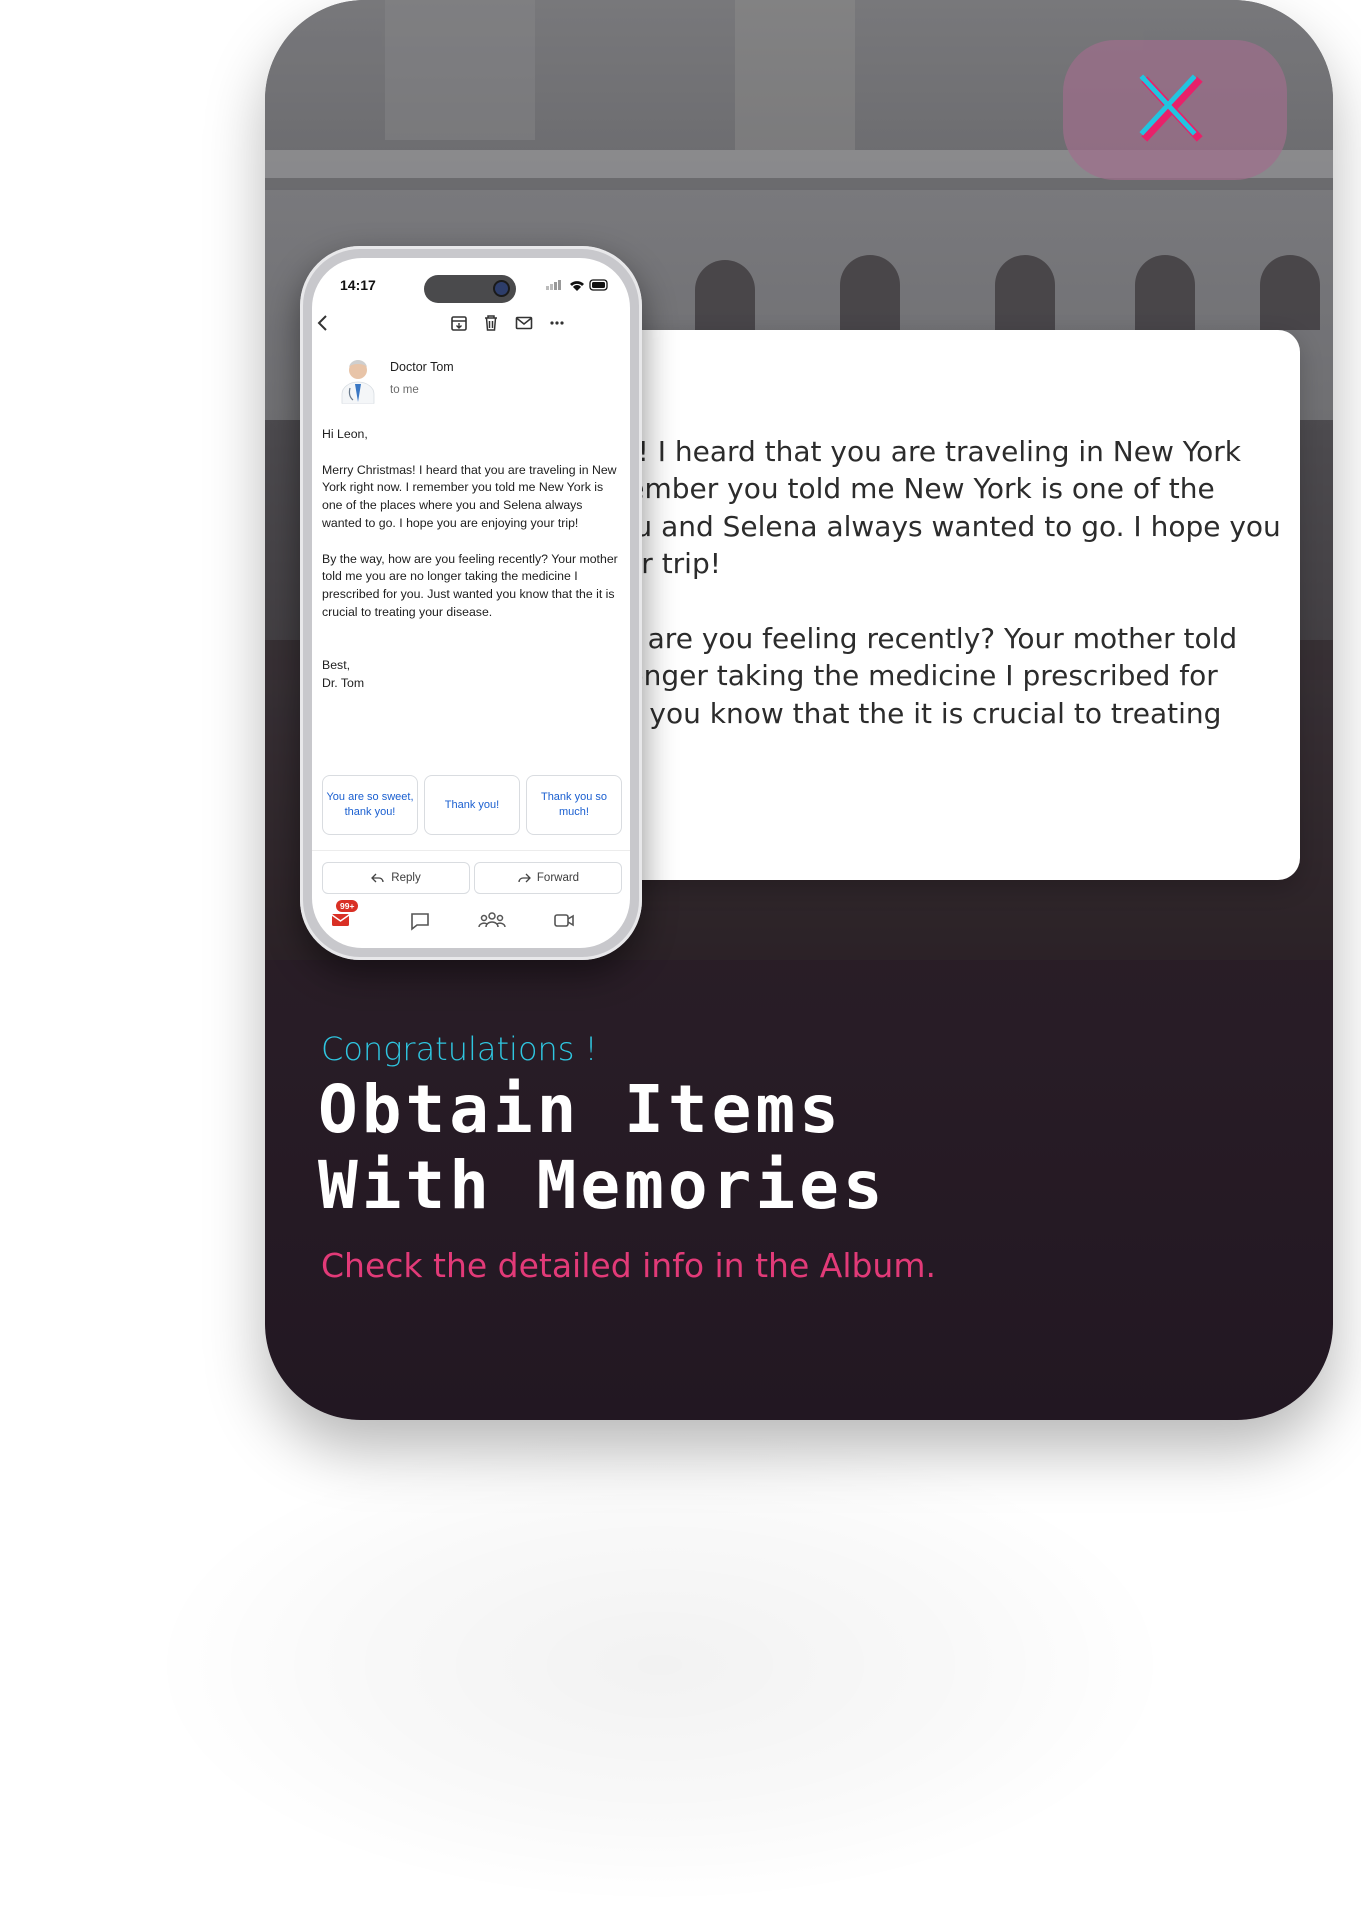 This screenshot has width=1361, height=1925. Describe the element at coordinates (345, 434) in the screenshot. I see `email-paragraph: Hi Leon,` at that location.